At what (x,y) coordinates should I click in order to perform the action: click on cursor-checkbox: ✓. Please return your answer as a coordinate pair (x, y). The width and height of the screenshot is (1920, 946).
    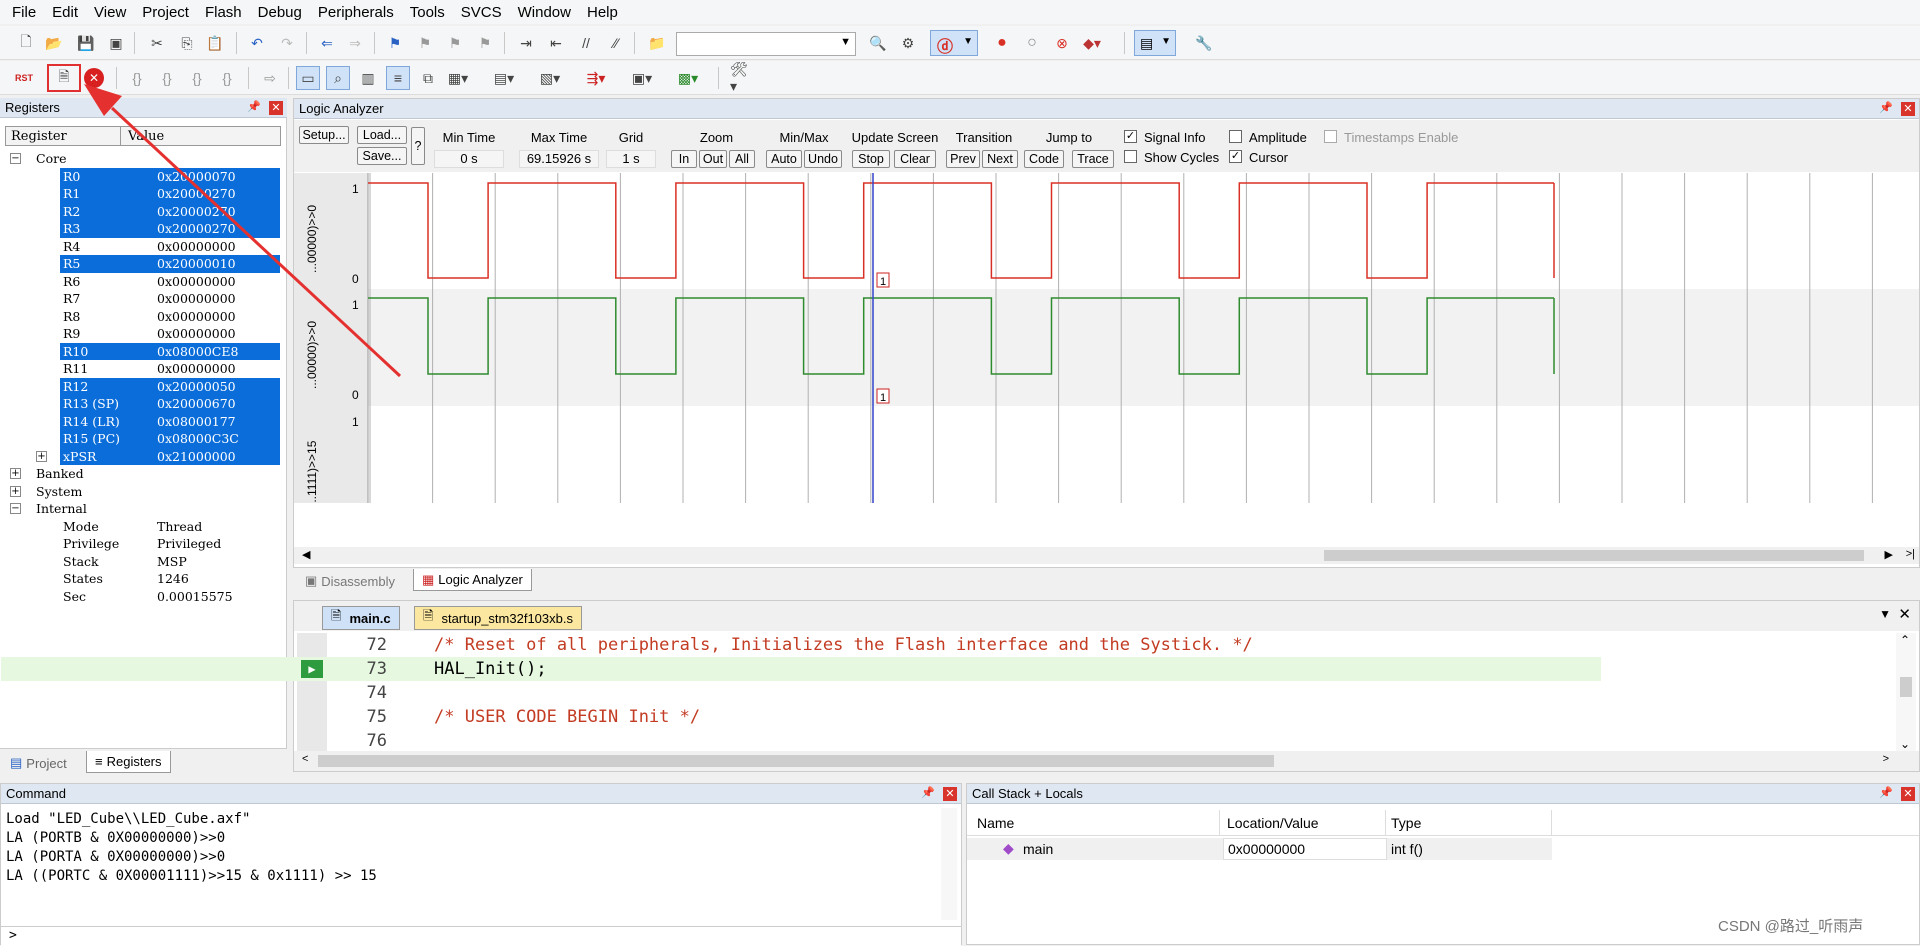
    Looking at the image, I should click on (1235, 156).